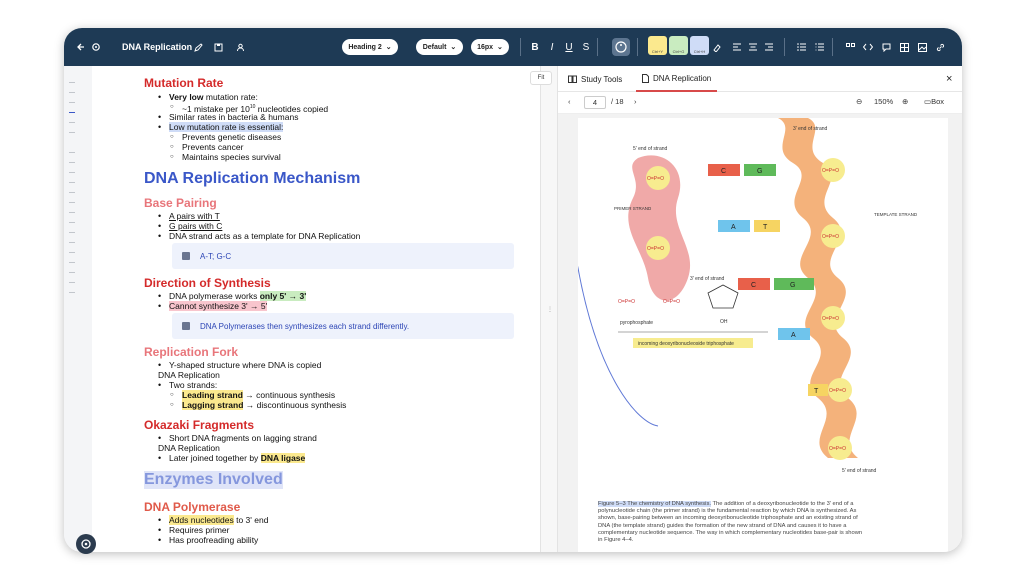 The height and width of the screenshot is (576, 1024). What do you see at coordinates (239, 365) in the screenshot?
I see `list-item: Y-shaped structure where DNA is copied` at bounding box center [239, 365].